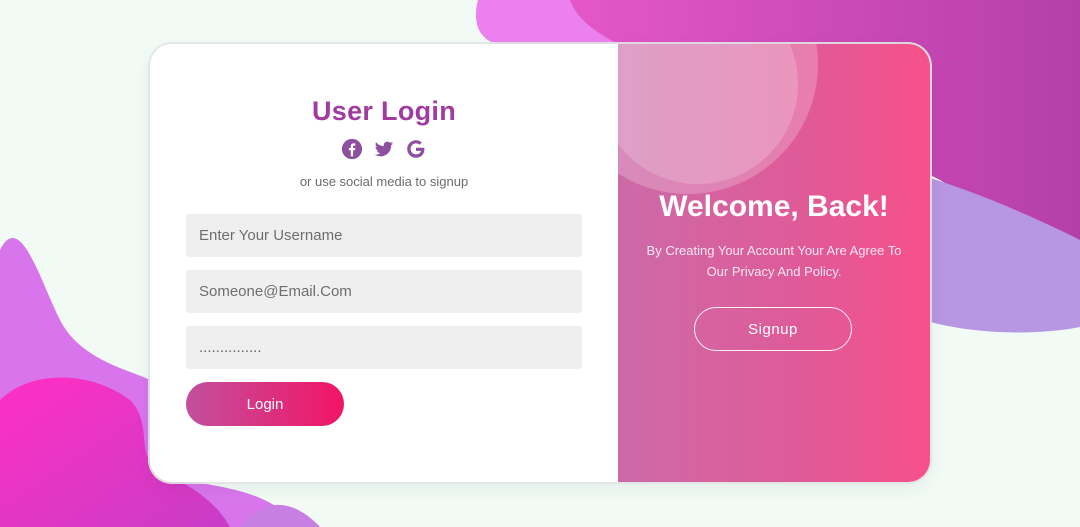 This screenshot has height=527, width=1080. What do you see at coordinates (774, 206) in the screenshot?
I see `welcome-heading: Welcome, Back!` at bounding box center [774, 206].